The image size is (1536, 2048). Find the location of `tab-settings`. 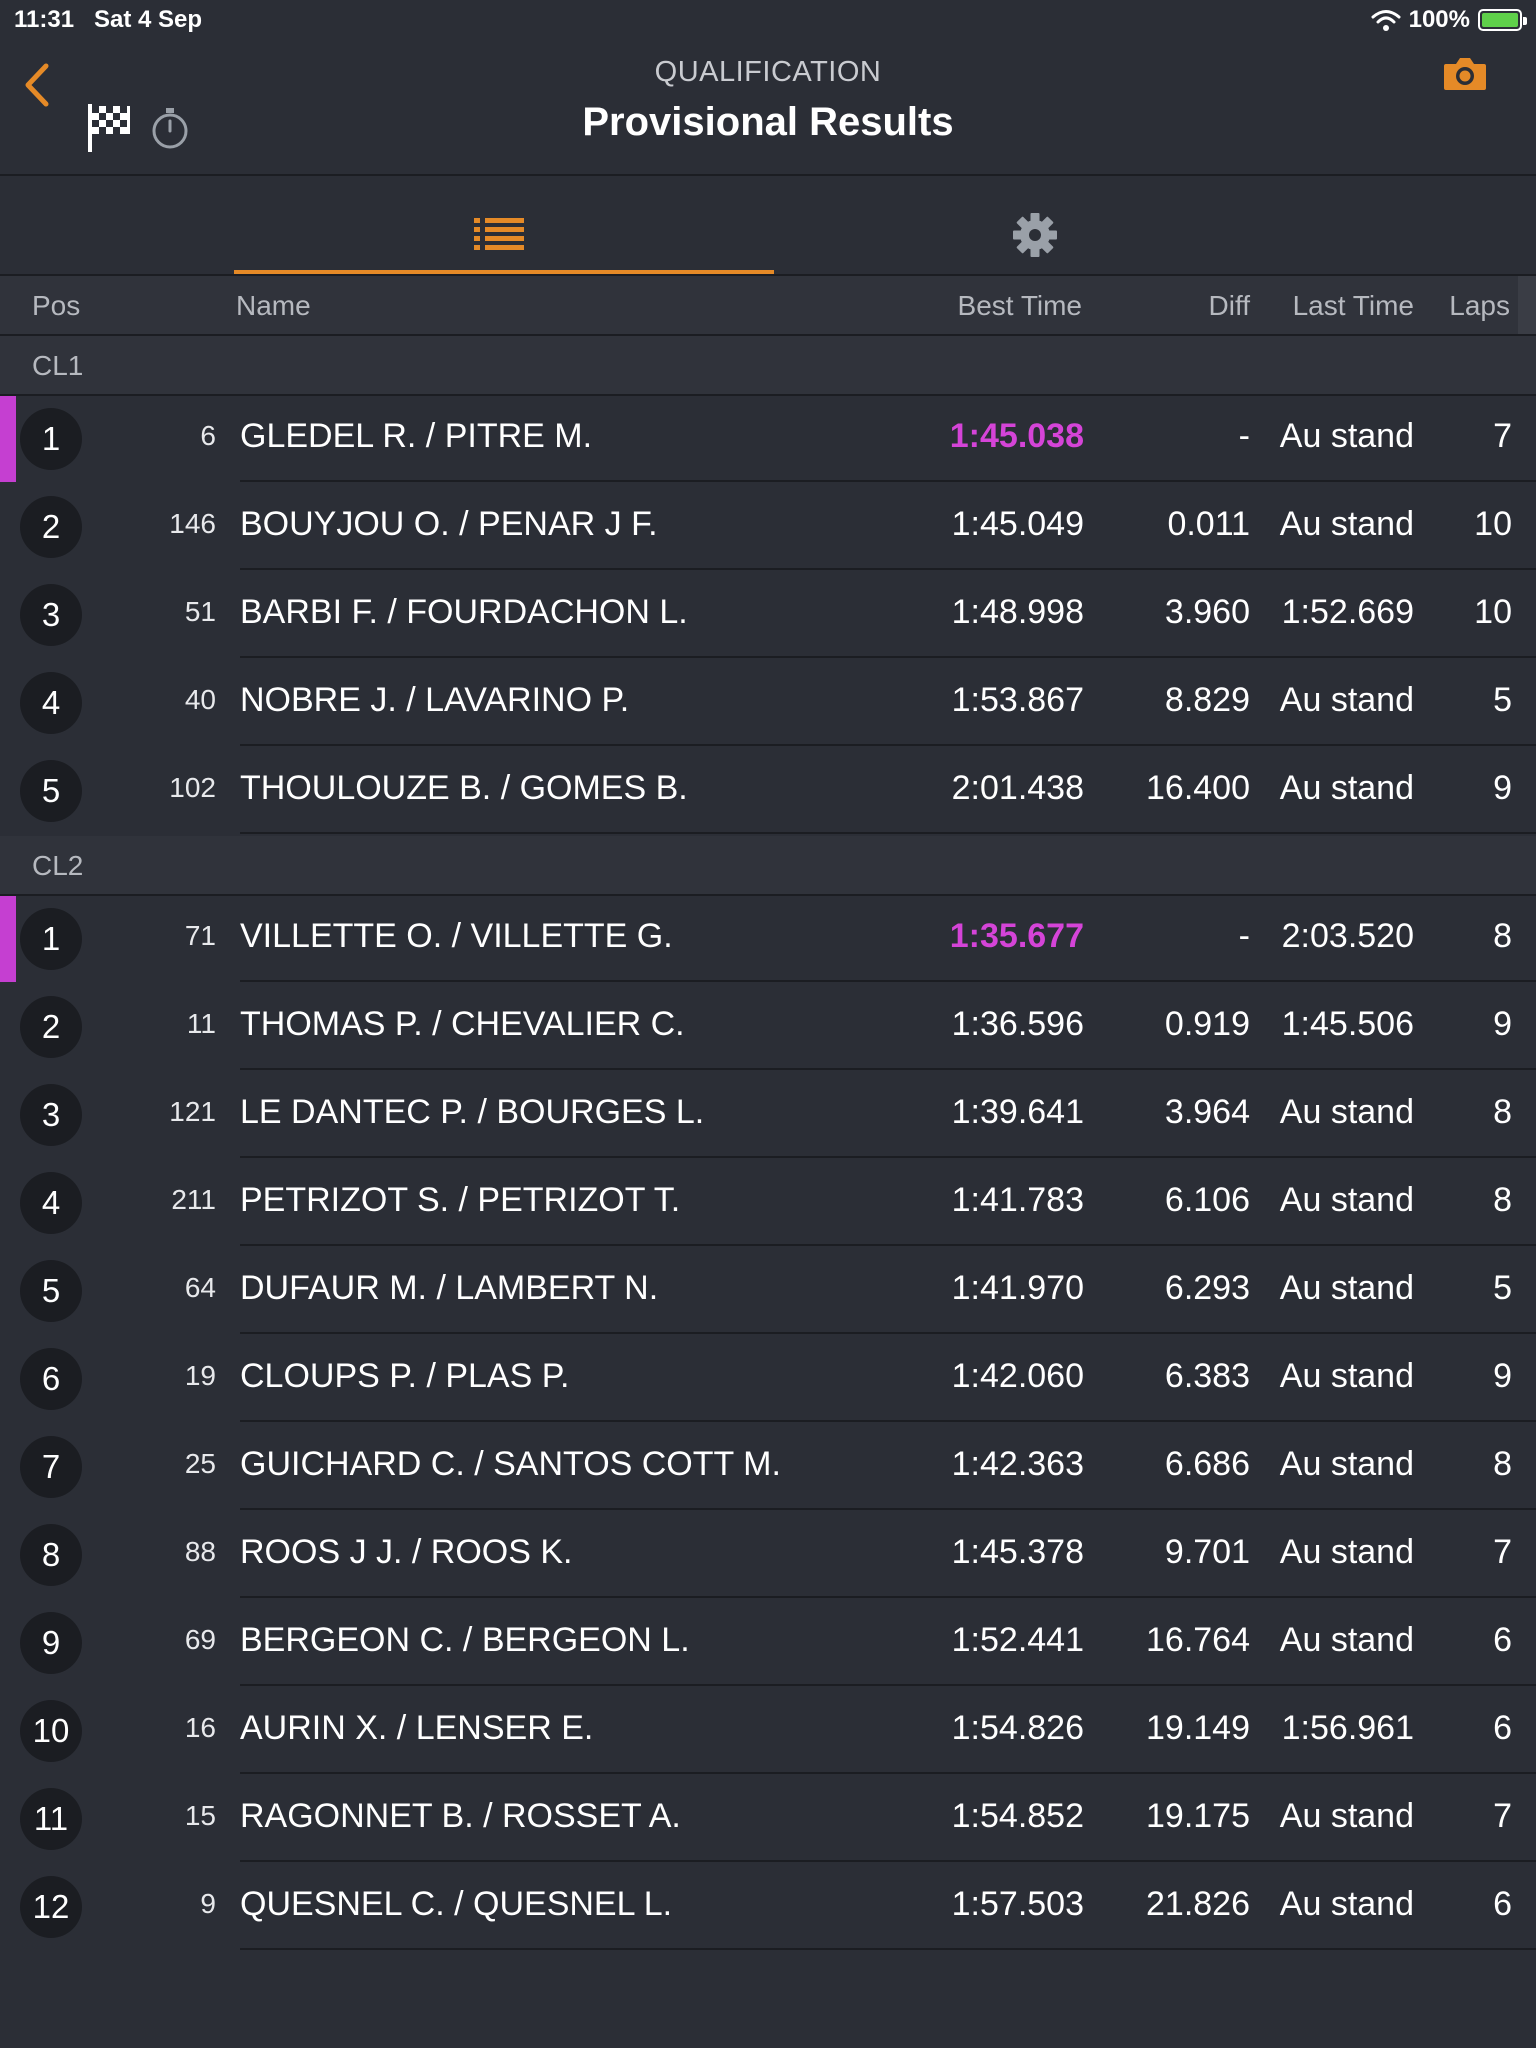

tab-settings is located at coordinates (1034, 225).